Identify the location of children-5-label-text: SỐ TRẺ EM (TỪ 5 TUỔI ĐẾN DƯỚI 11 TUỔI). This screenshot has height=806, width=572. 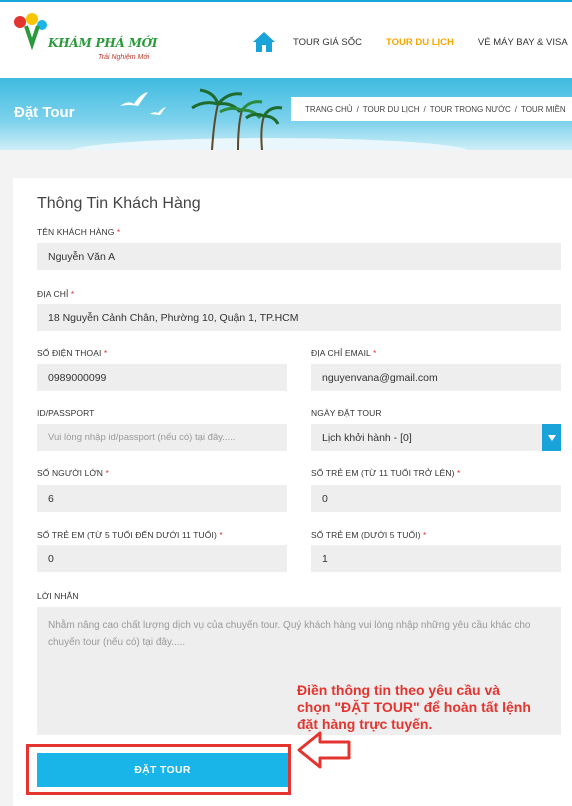
(127, 535).